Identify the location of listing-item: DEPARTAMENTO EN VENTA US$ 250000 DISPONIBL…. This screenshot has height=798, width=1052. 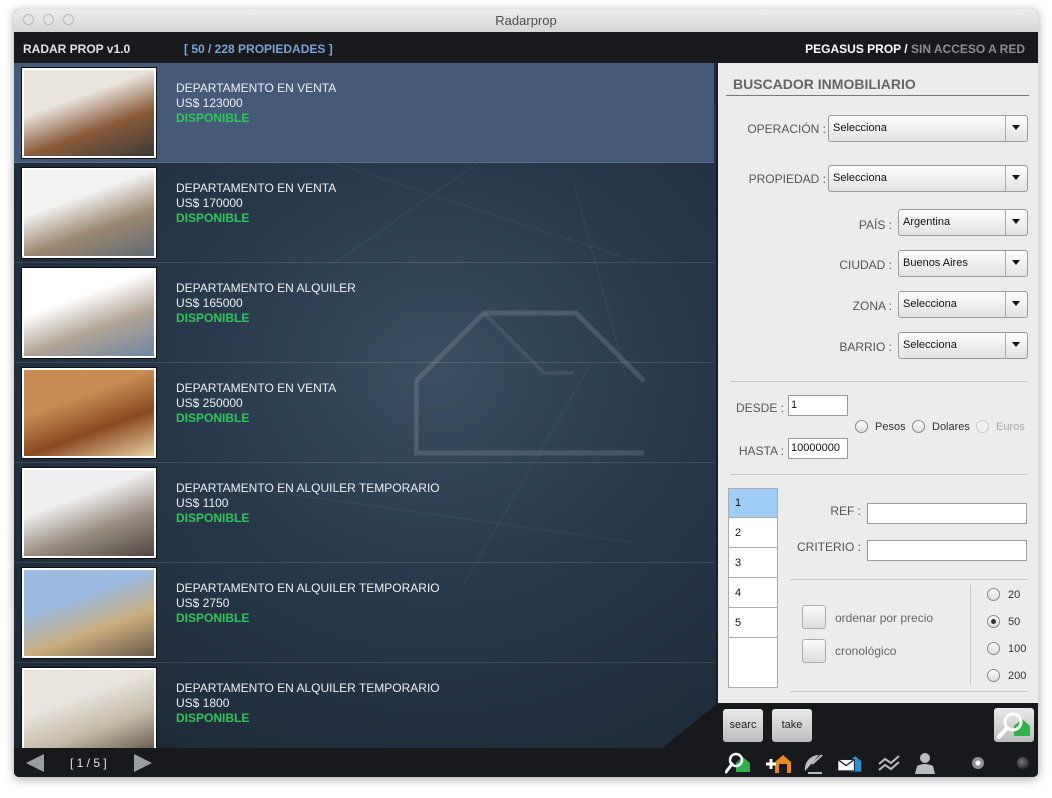
(364, 413).